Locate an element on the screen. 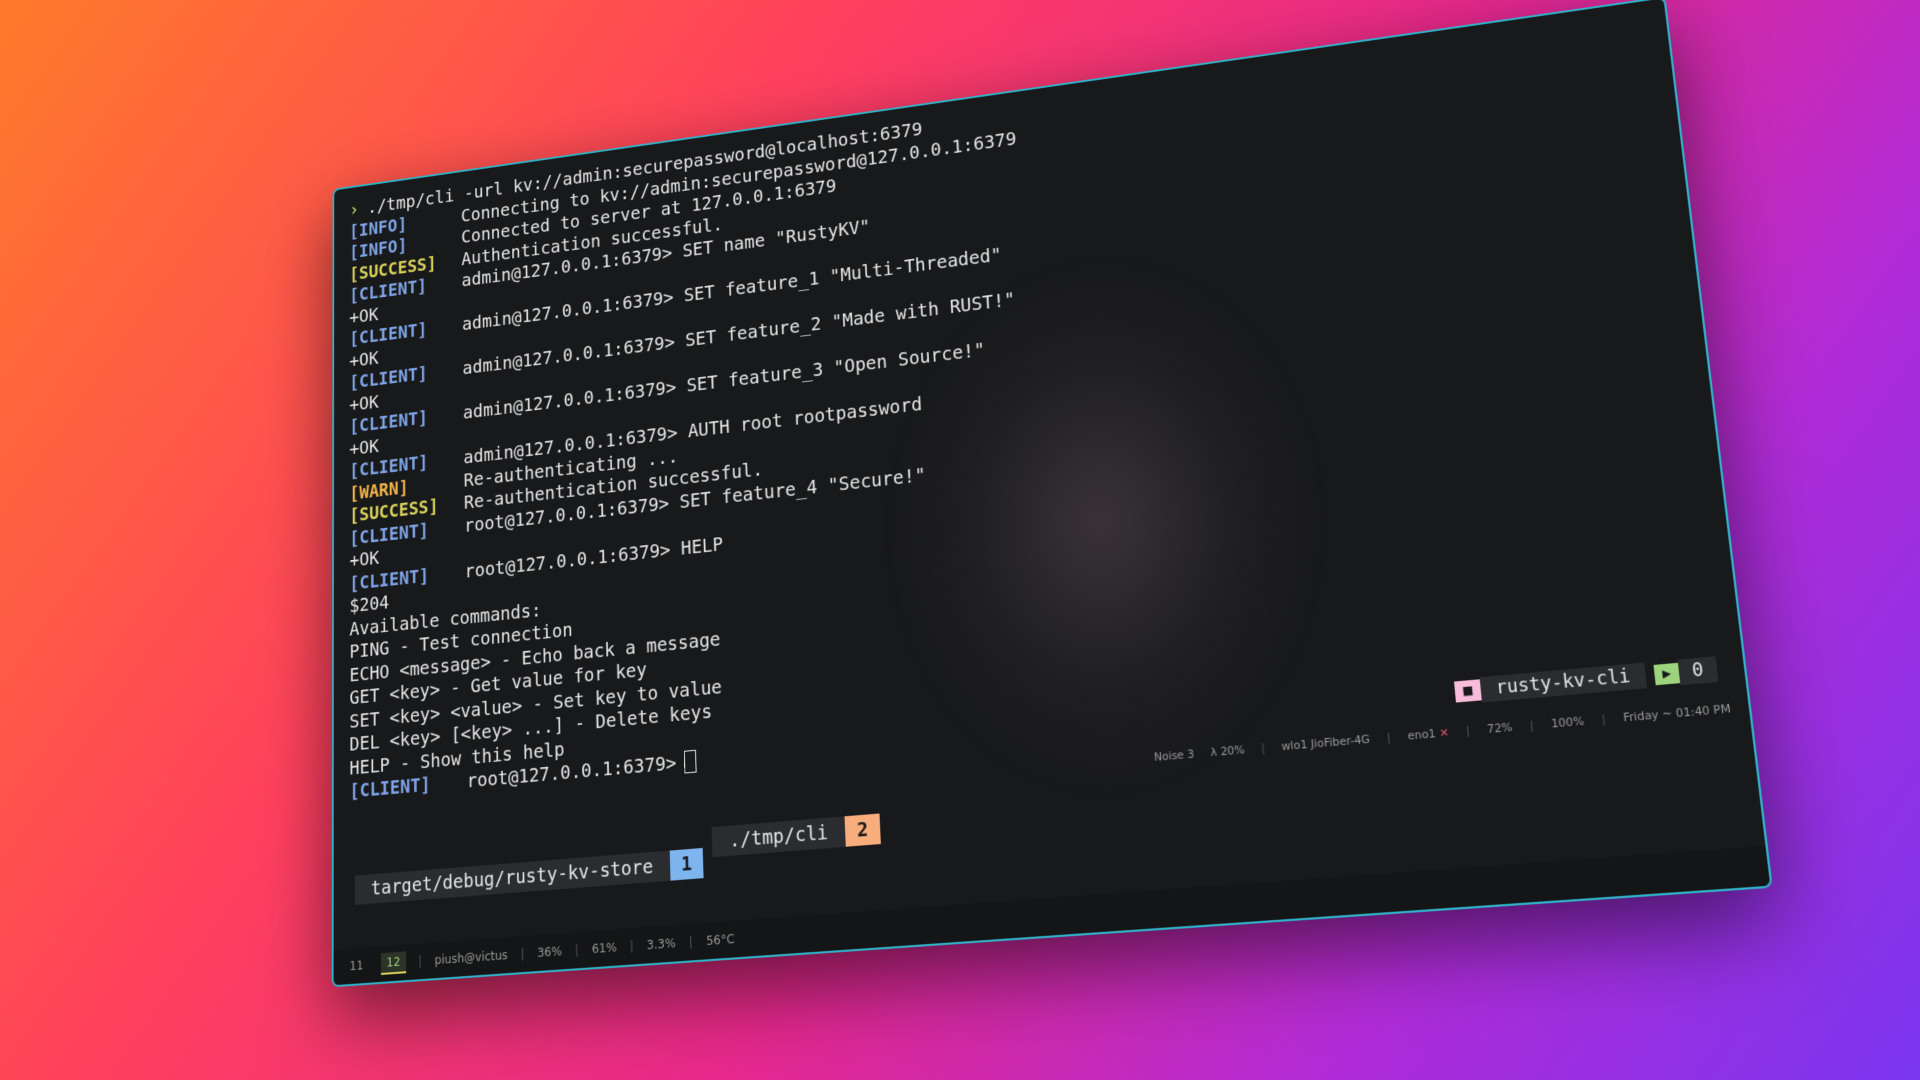 This screenshot has height=1080, width=1920. terminal-icon: ▶ is located at coordinates (1666, 673).